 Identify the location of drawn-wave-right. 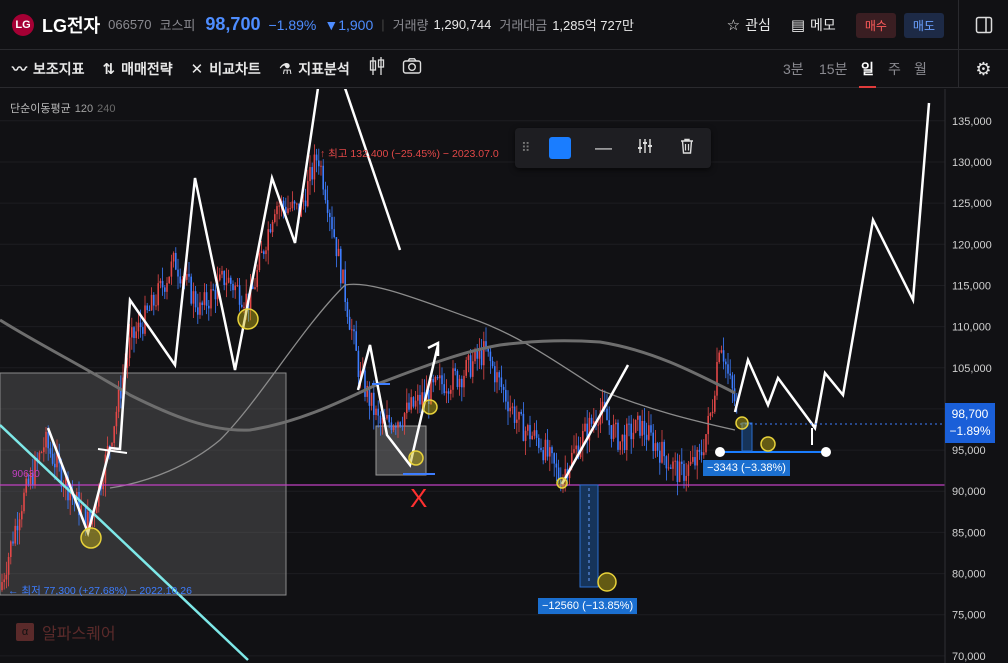
(832, 267).